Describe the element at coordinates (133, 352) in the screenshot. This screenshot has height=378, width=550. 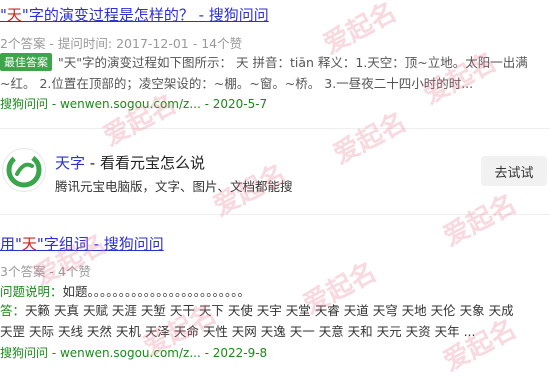
I see `result2-source: 搜狗问问 - wenwen.sogou.com/z... - 2022-9-8` at that location.